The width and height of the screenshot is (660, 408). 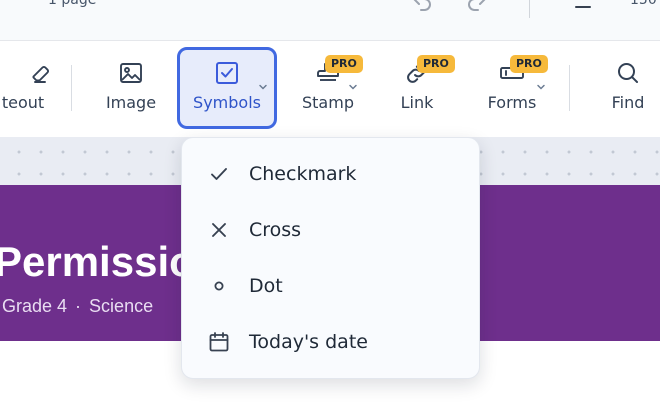 I want to click on page-count: 1 page, so click(x=72, y=4).